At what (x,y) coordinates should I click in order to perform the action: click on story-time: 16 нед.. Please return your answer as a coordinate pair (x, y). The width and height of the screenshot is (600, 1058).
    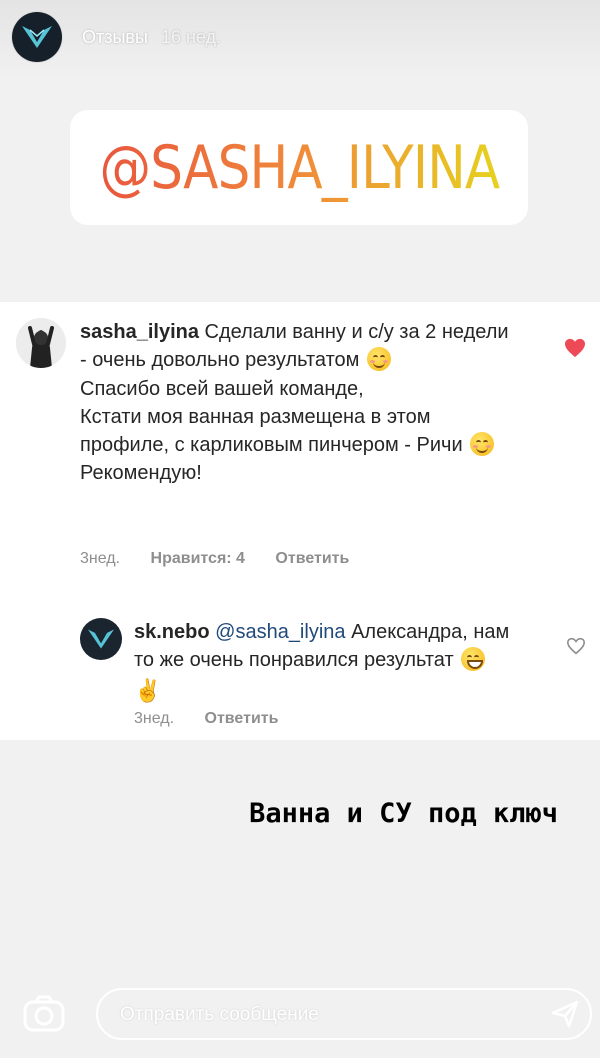
    Looking at the image, I should click on (191, 36).